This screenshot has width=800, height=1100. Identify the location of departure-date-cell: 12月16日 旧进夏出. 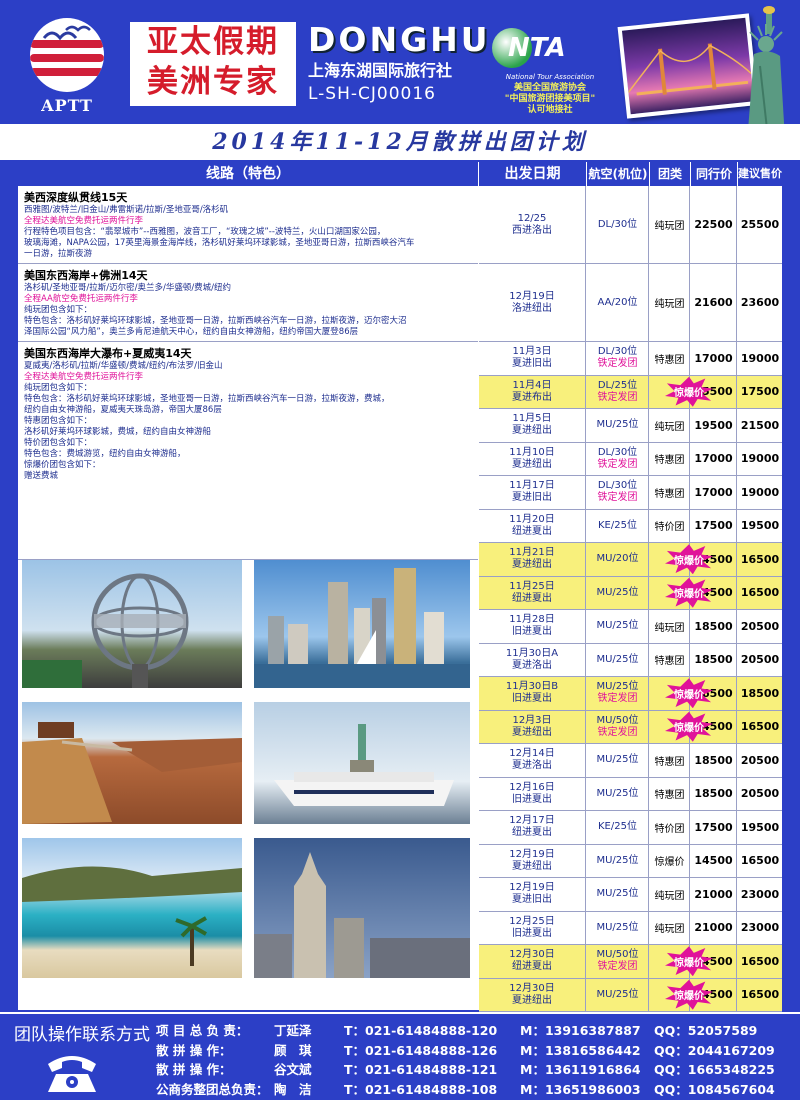
(532, 793).